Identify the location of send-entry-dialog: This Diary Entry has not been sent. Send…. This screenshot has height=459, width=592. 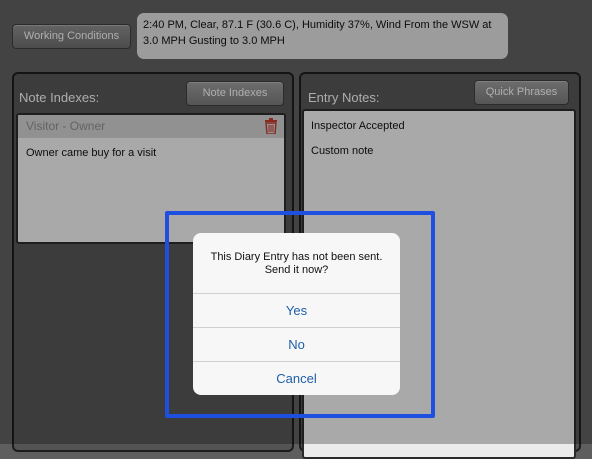
(296, 314).